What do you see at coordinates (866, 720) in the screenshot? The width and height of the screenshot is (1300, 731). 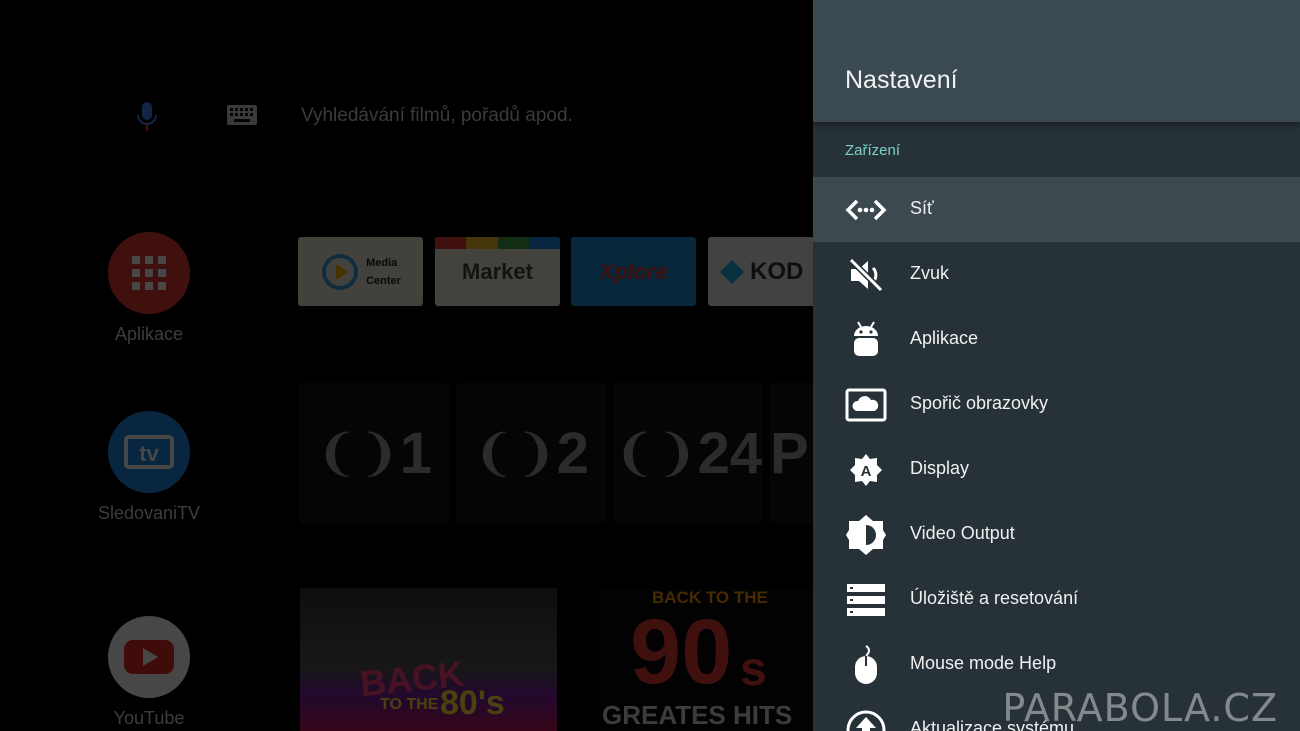 I see `system-update-icon` at bounding box center [866, 720].